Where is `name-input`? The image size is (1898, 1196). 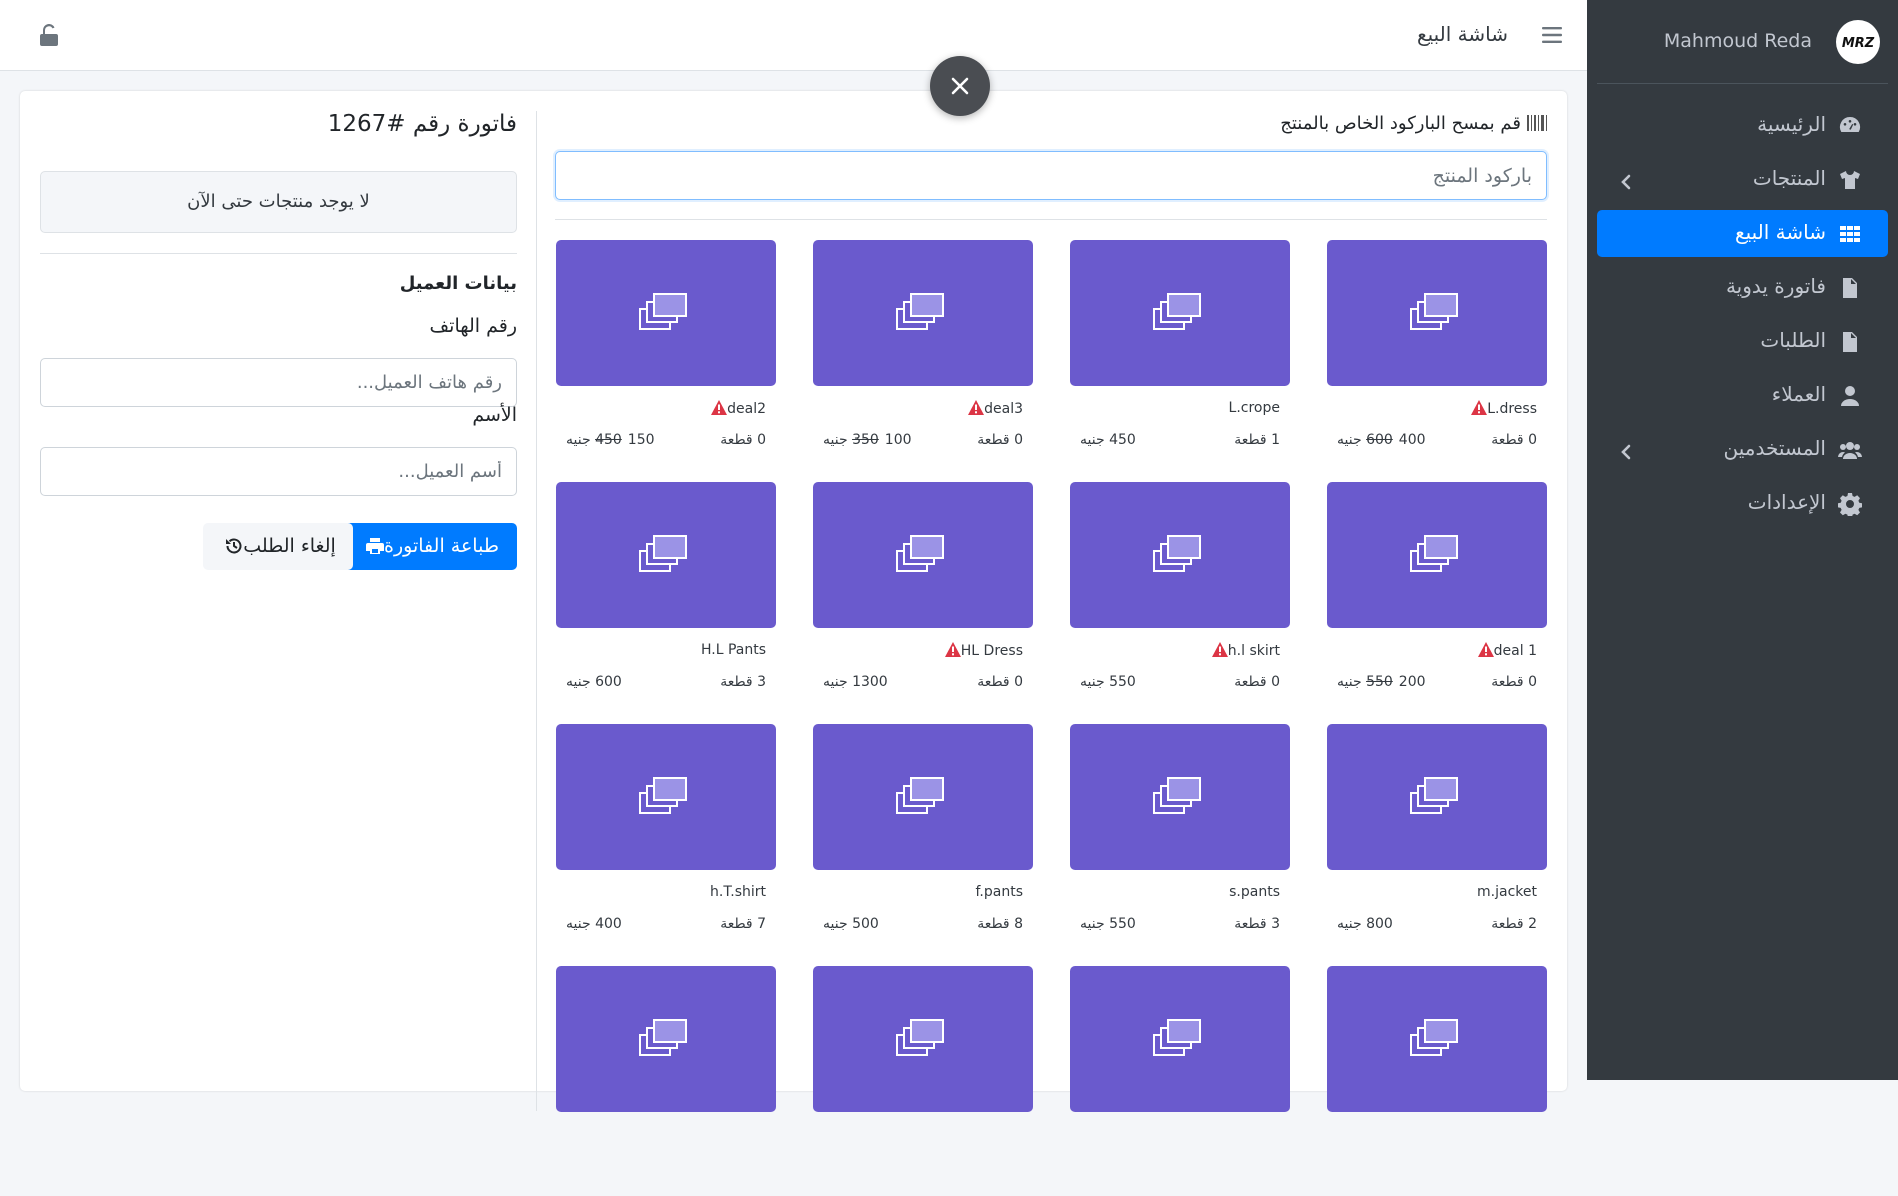
name-input is located at coordinates (278, 471).